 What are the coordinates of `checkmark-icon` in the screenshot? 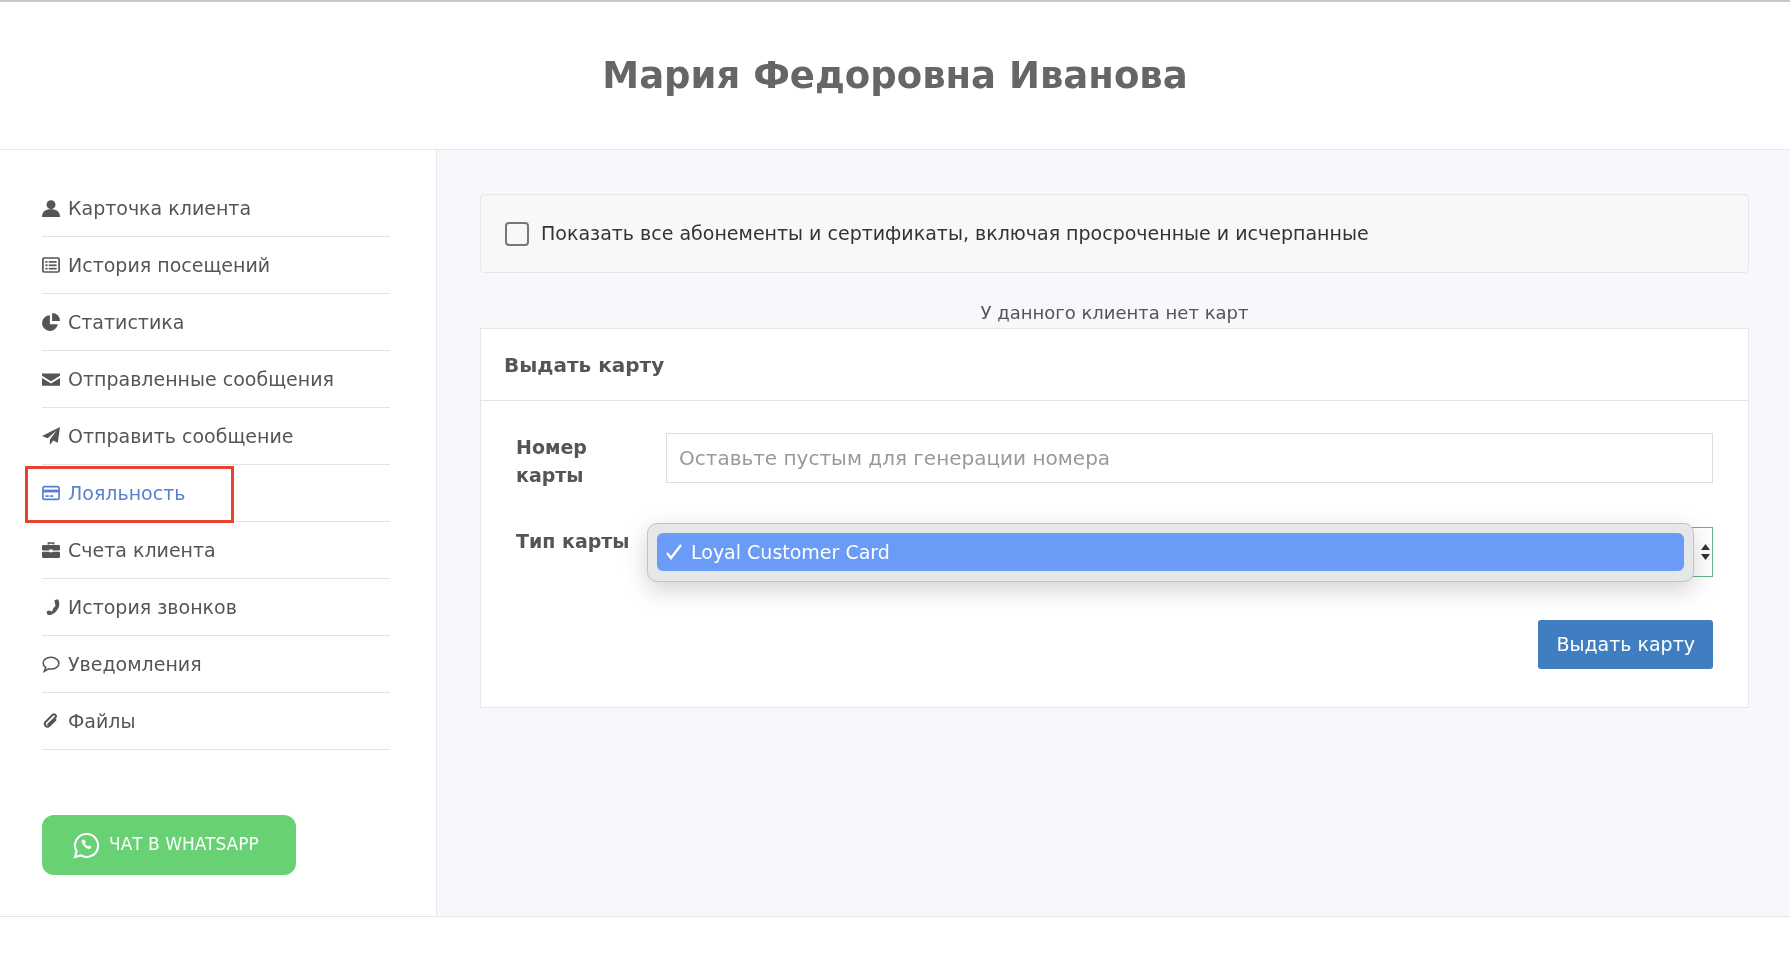 It's located at (674, 552).